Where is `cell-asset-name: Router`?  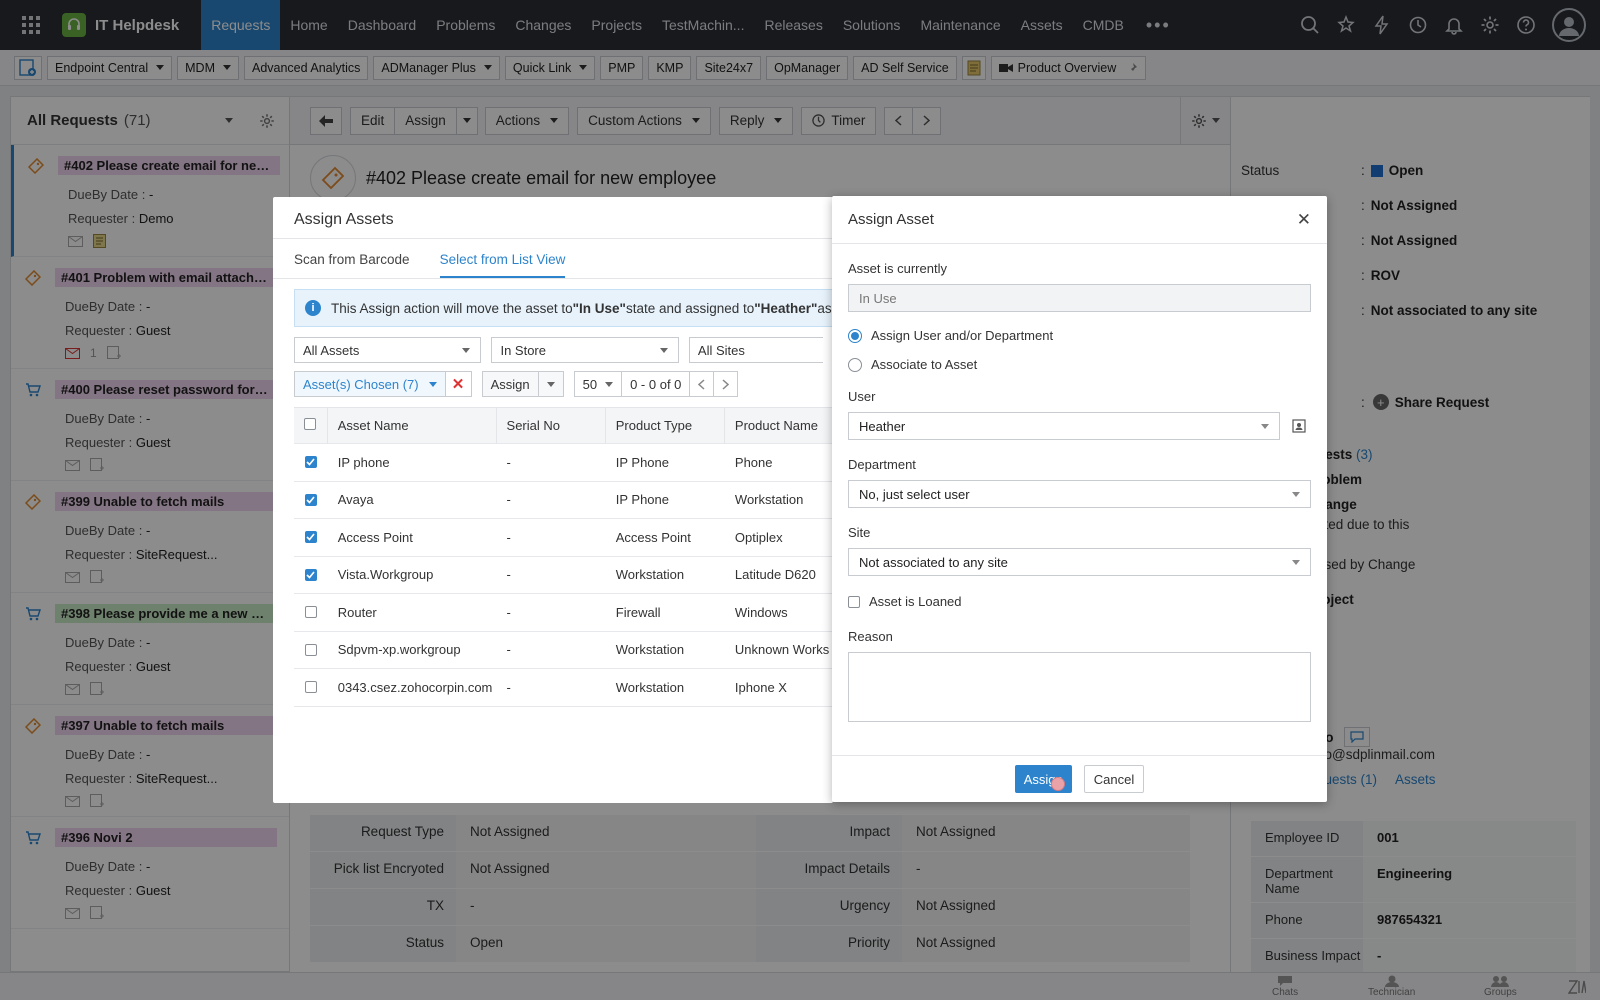 cell-asset-name: Router is located at coordinates (357, 612).